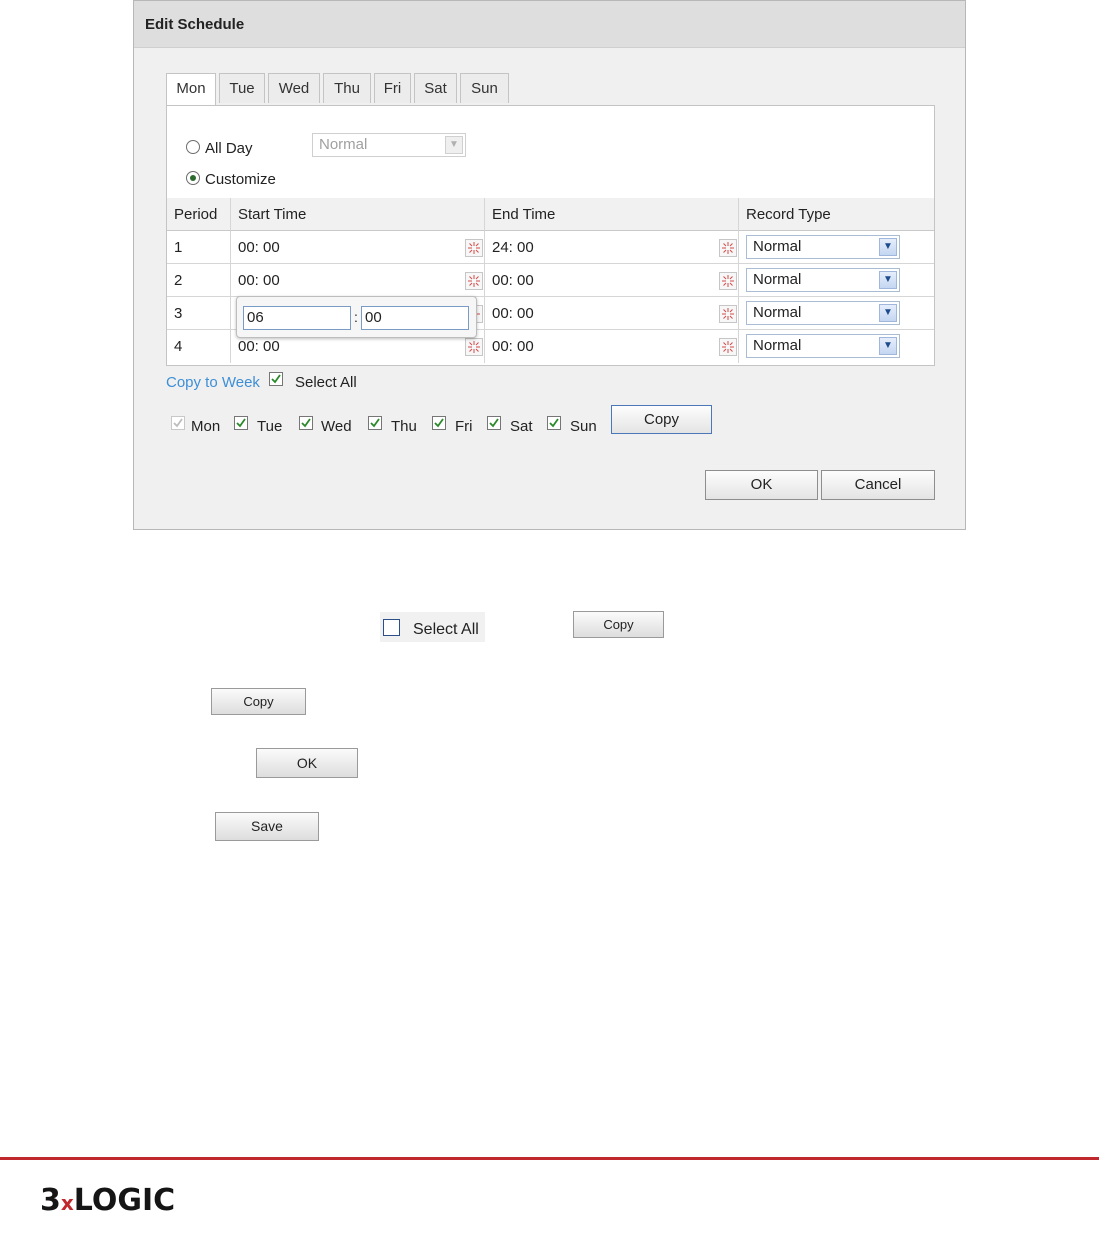 The width and height of the screenshot is (1099, 1237). What do you see at coordinates (391, 627) in the screenshot?
I see `select-all-checkbox-example` at bounding box center [391, 627].